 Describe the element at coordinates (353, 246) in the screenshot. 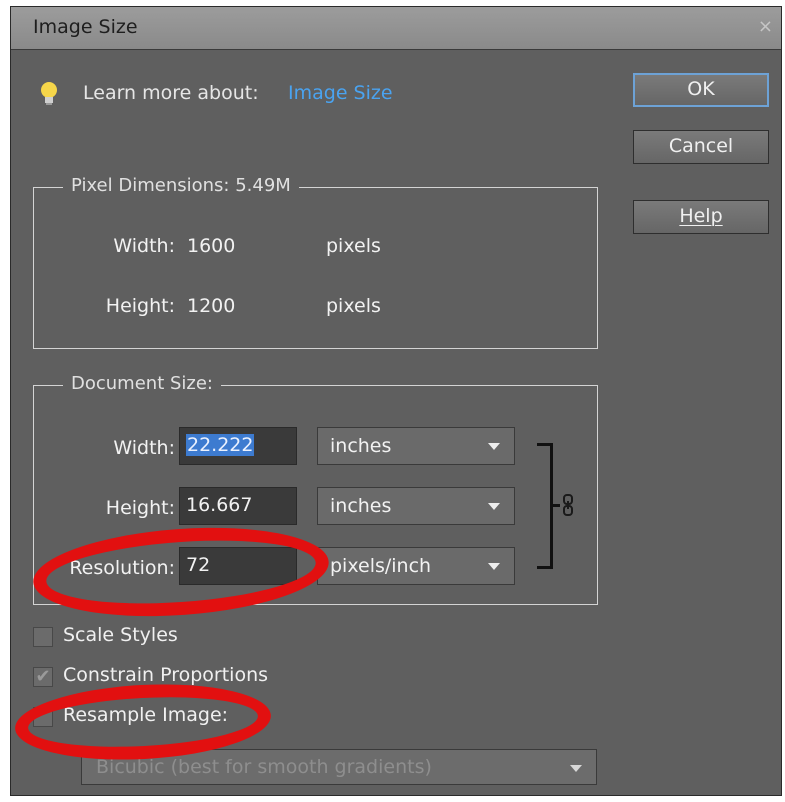

I see `pixel-width-unit: pixels` at that location.